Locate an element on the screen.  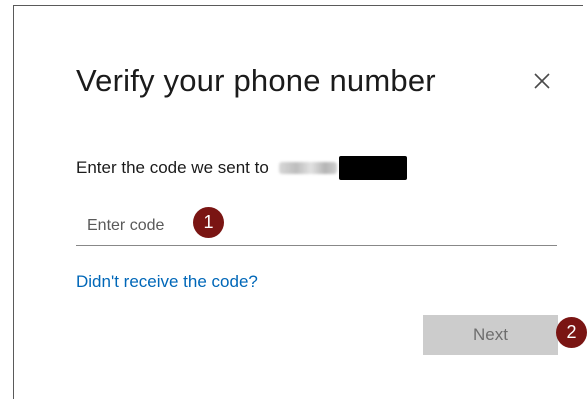
close-icon is located at coordinates (542, 81).